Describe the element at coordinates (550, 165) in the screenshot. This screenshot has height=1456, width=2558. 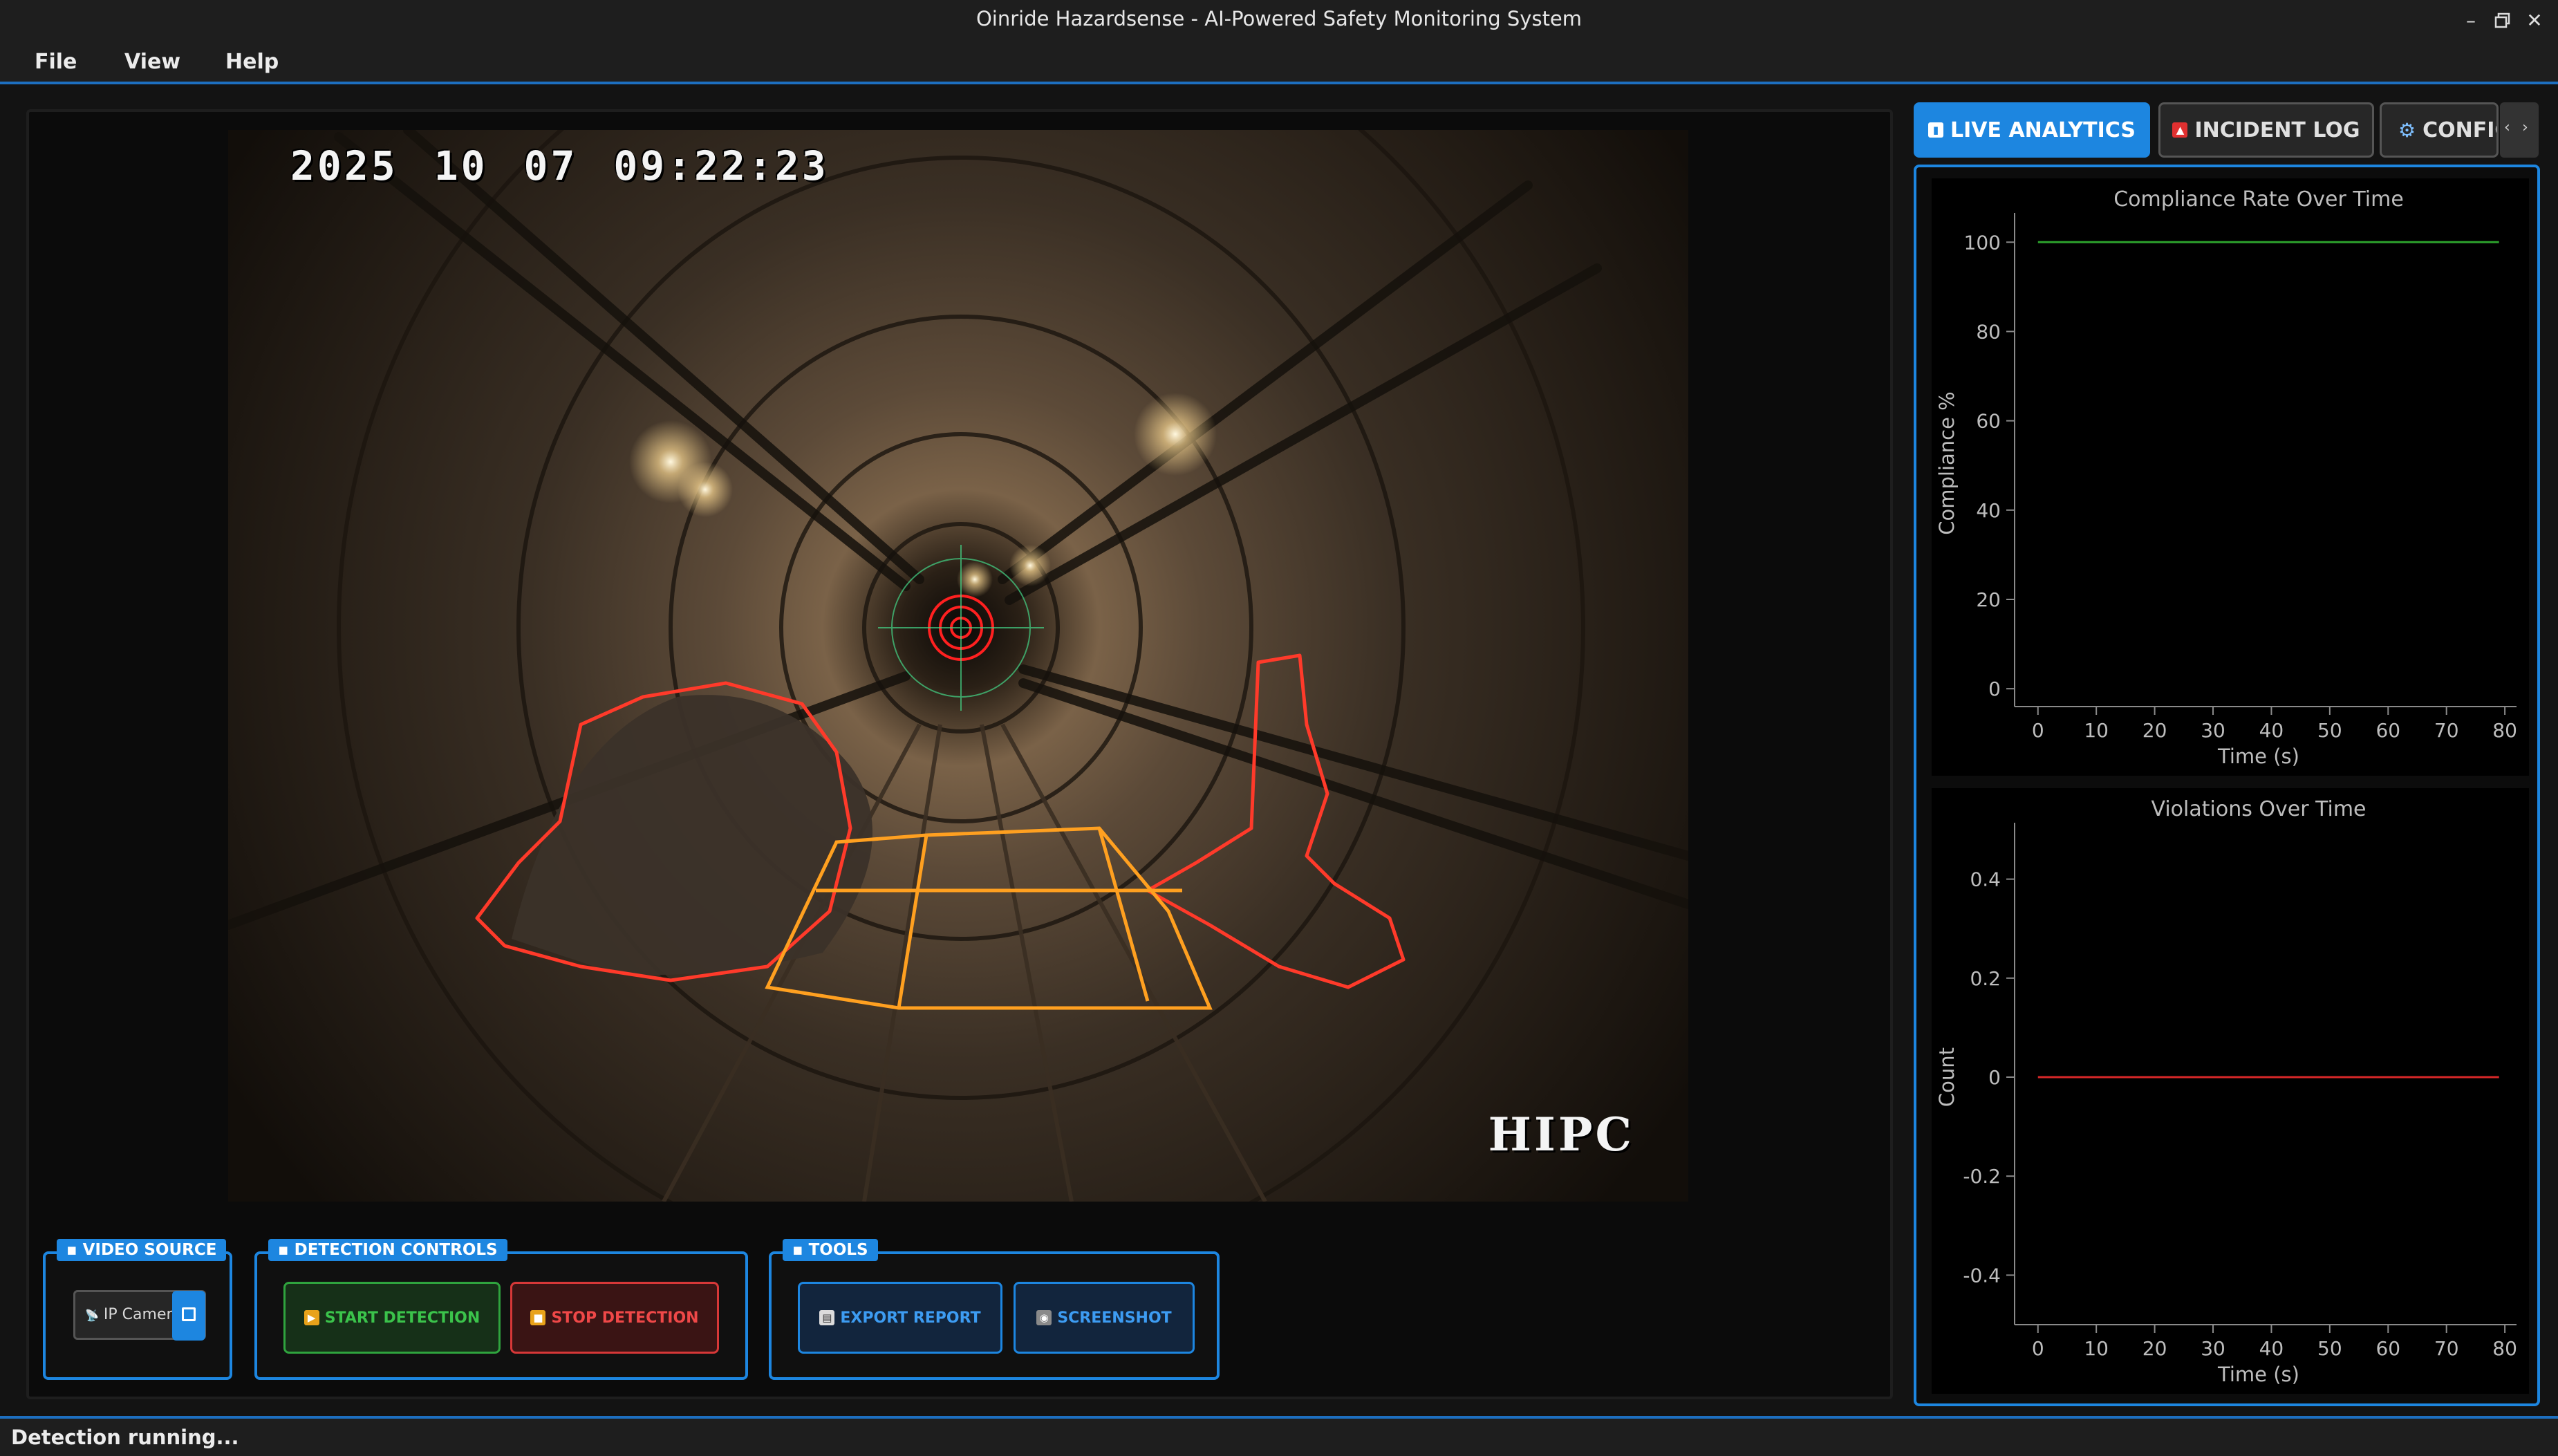
I see `timestamp-day: 07` at that location.